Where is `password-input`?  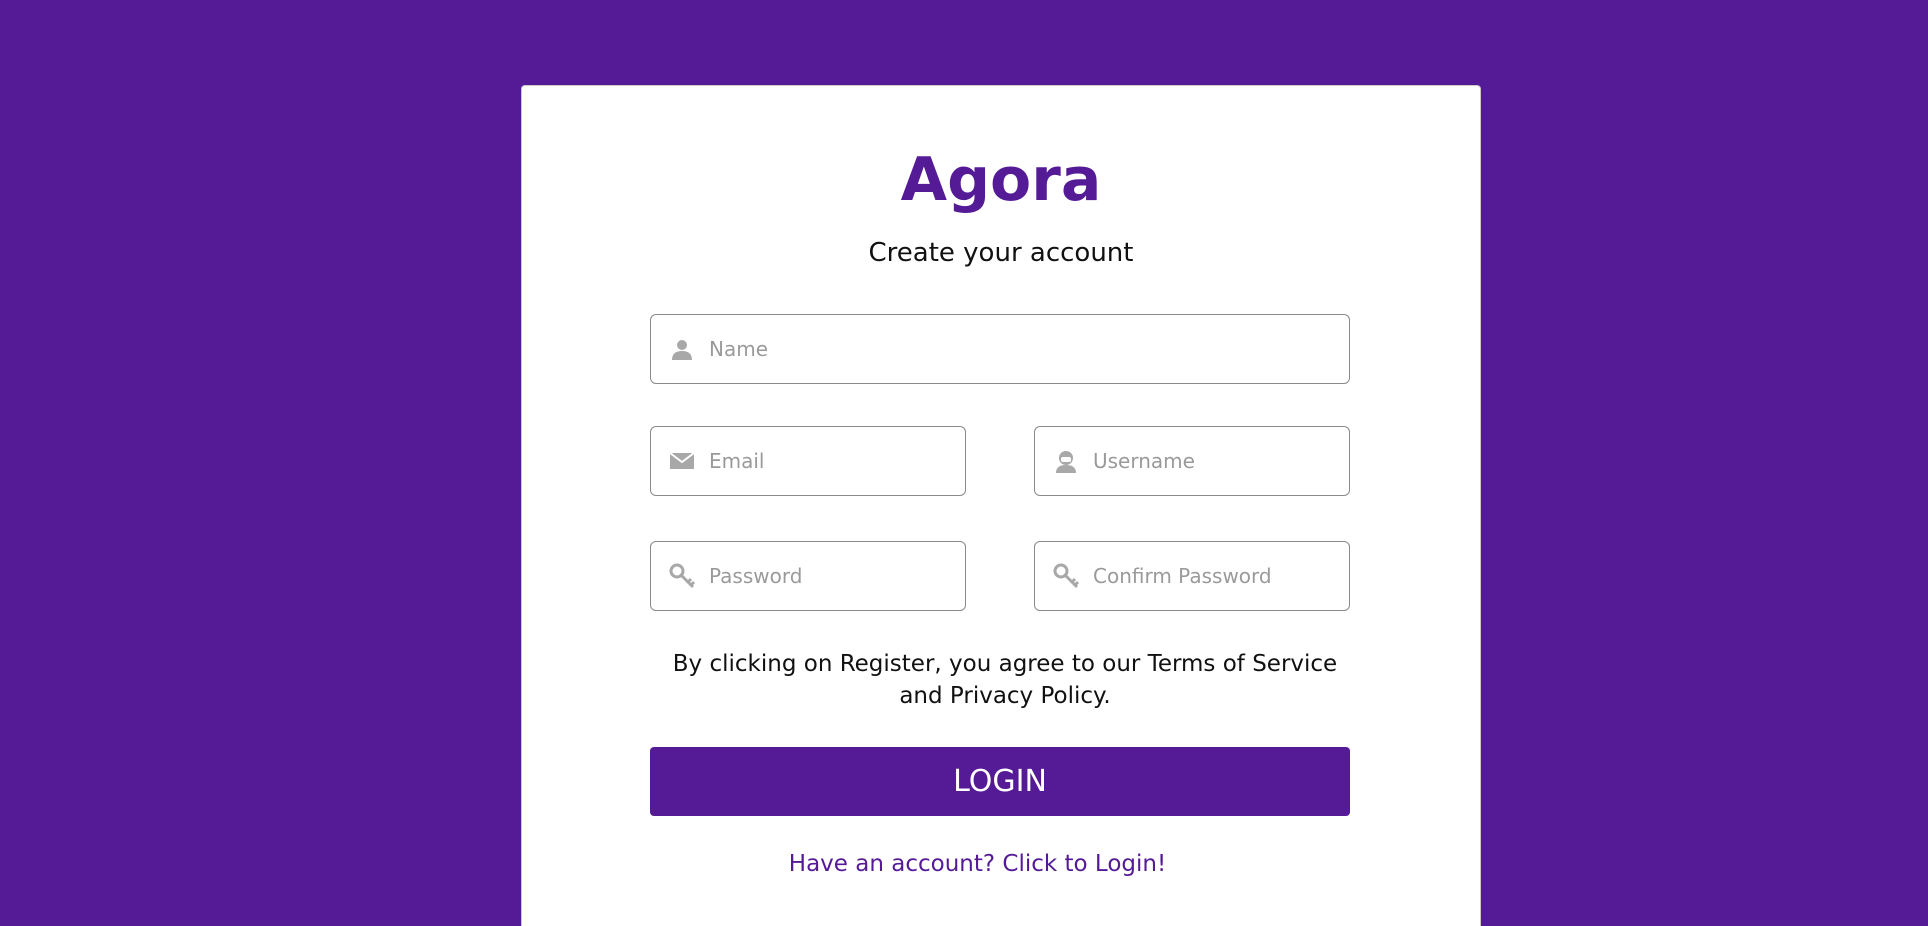 password-input is located at coordinates (830, 576).